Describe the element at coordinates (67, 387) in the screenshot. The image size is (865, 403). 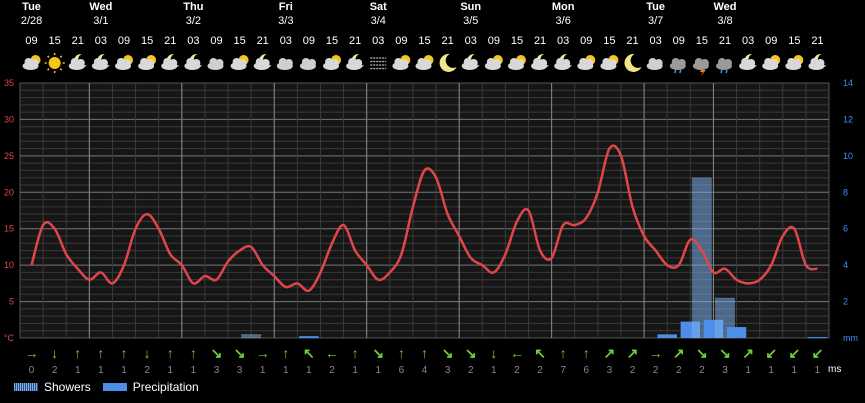
I see `legend-showers-label: Showers` at that location.